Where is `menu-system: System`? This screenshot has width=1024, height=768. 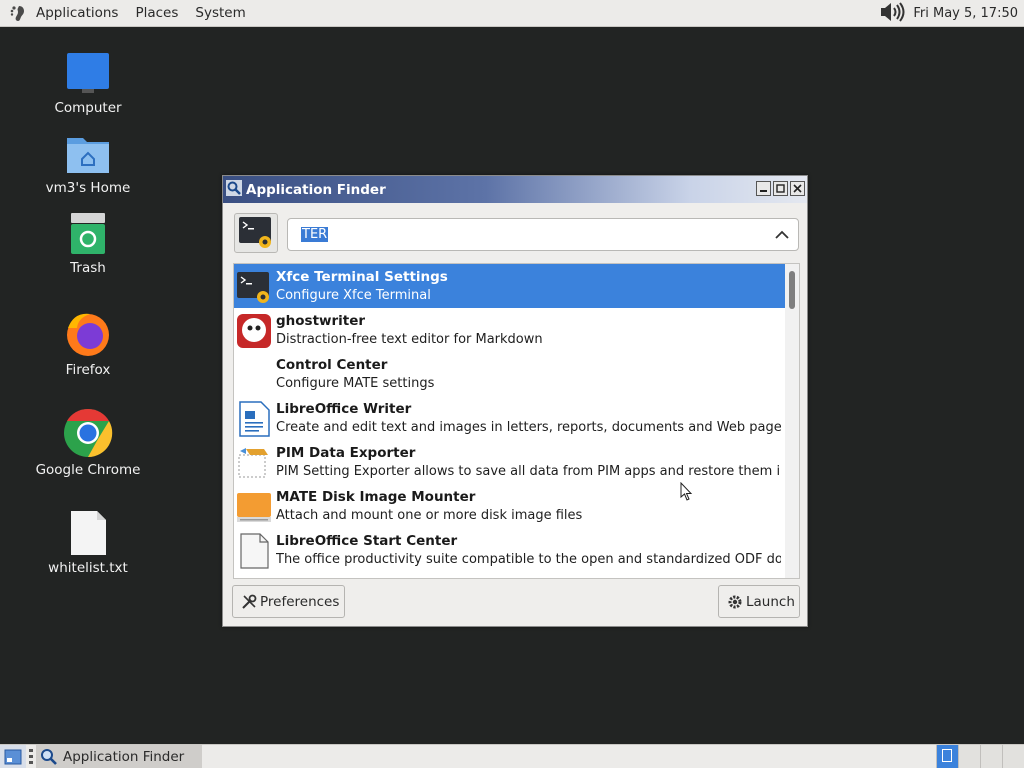 menu-system: System is located at coordinates (220, 13).